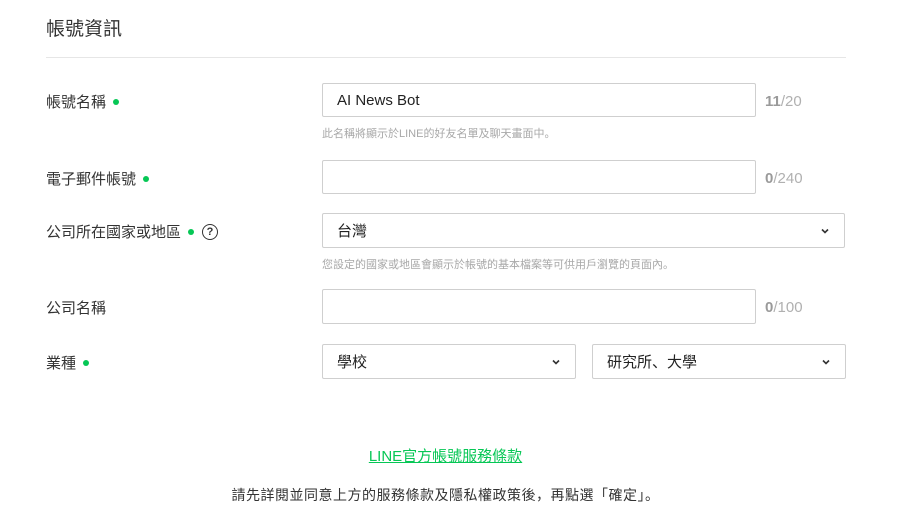 Image resolution: width=906 pixels, height=505 pixels. What do you see at coordinates (76, 102) in the screenshot?
I see `account-name-label-text: 帳號名稱` at bounding box center [76, 102].